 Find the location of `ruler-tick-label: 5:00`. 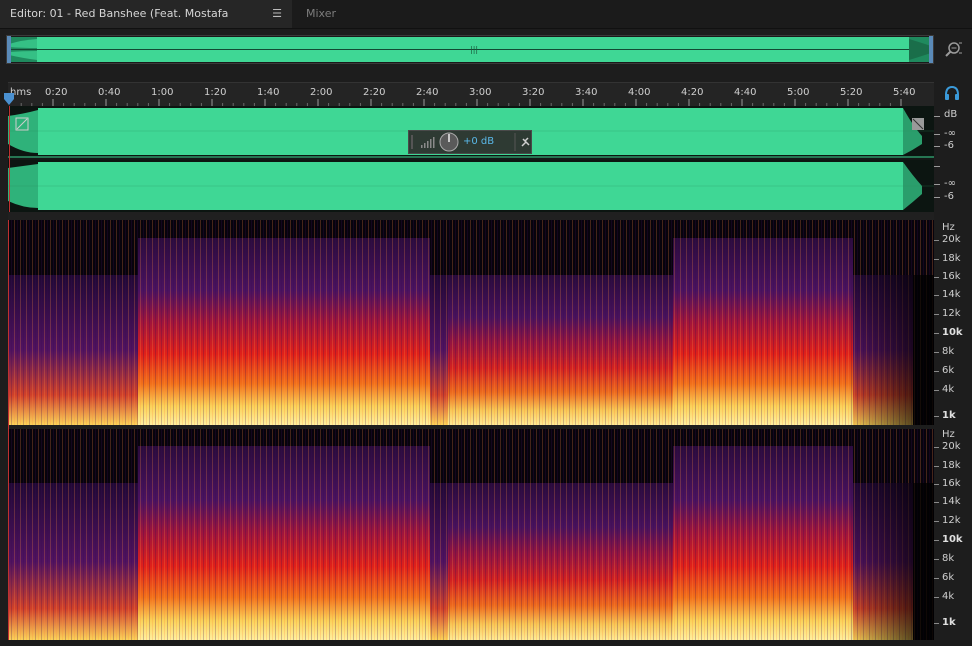

ruler-tick-label: 5:00 is located at coordinates (798, 92).